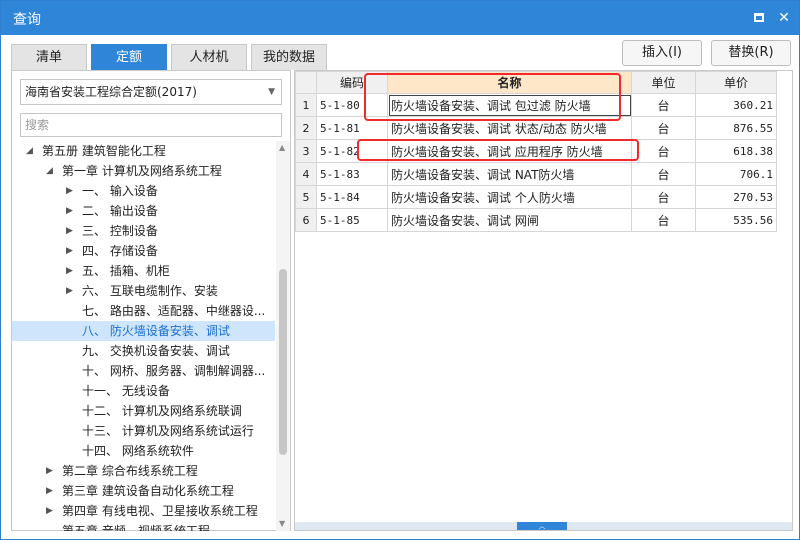 The width and height of the screenshot is (800, 540). What do you see at coordinates (209, 57) in the screenshot?
I see `tab-materials: 人材机` at bounding box center [209, 57].